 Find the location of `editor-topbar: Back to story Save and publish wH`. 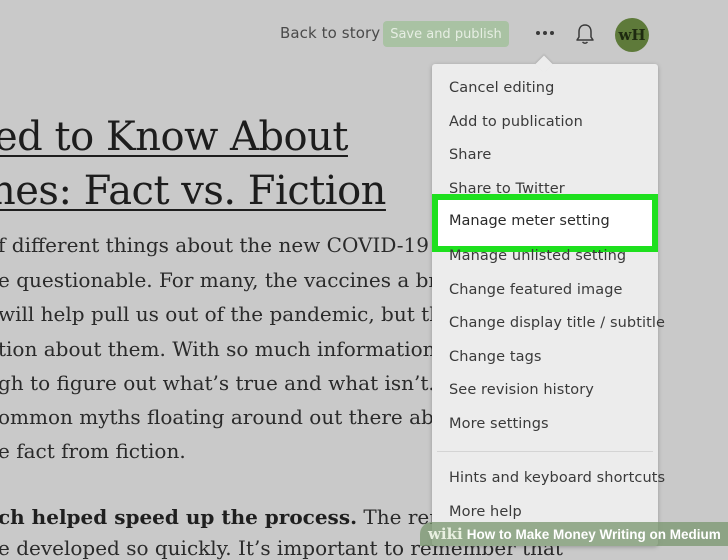

editor-topbar: Back to story Save and publish wH is located at coordinates (364, 33).